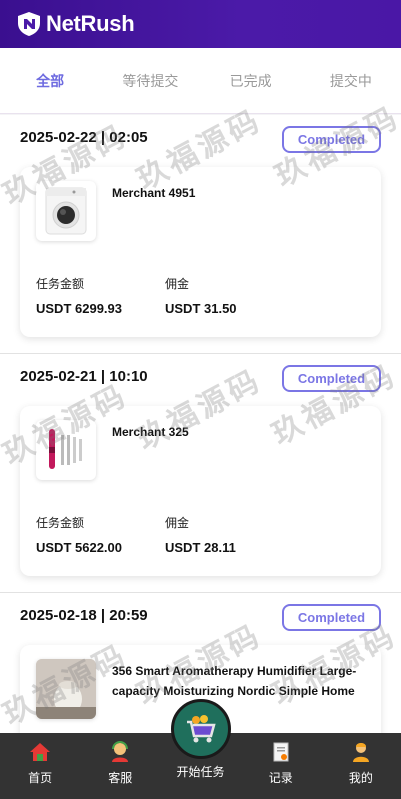 The height and width of the screenshot is (799, 401). Describe the element at coordinates (281, 752) in the screenshot. I see `record-icon` at that location.